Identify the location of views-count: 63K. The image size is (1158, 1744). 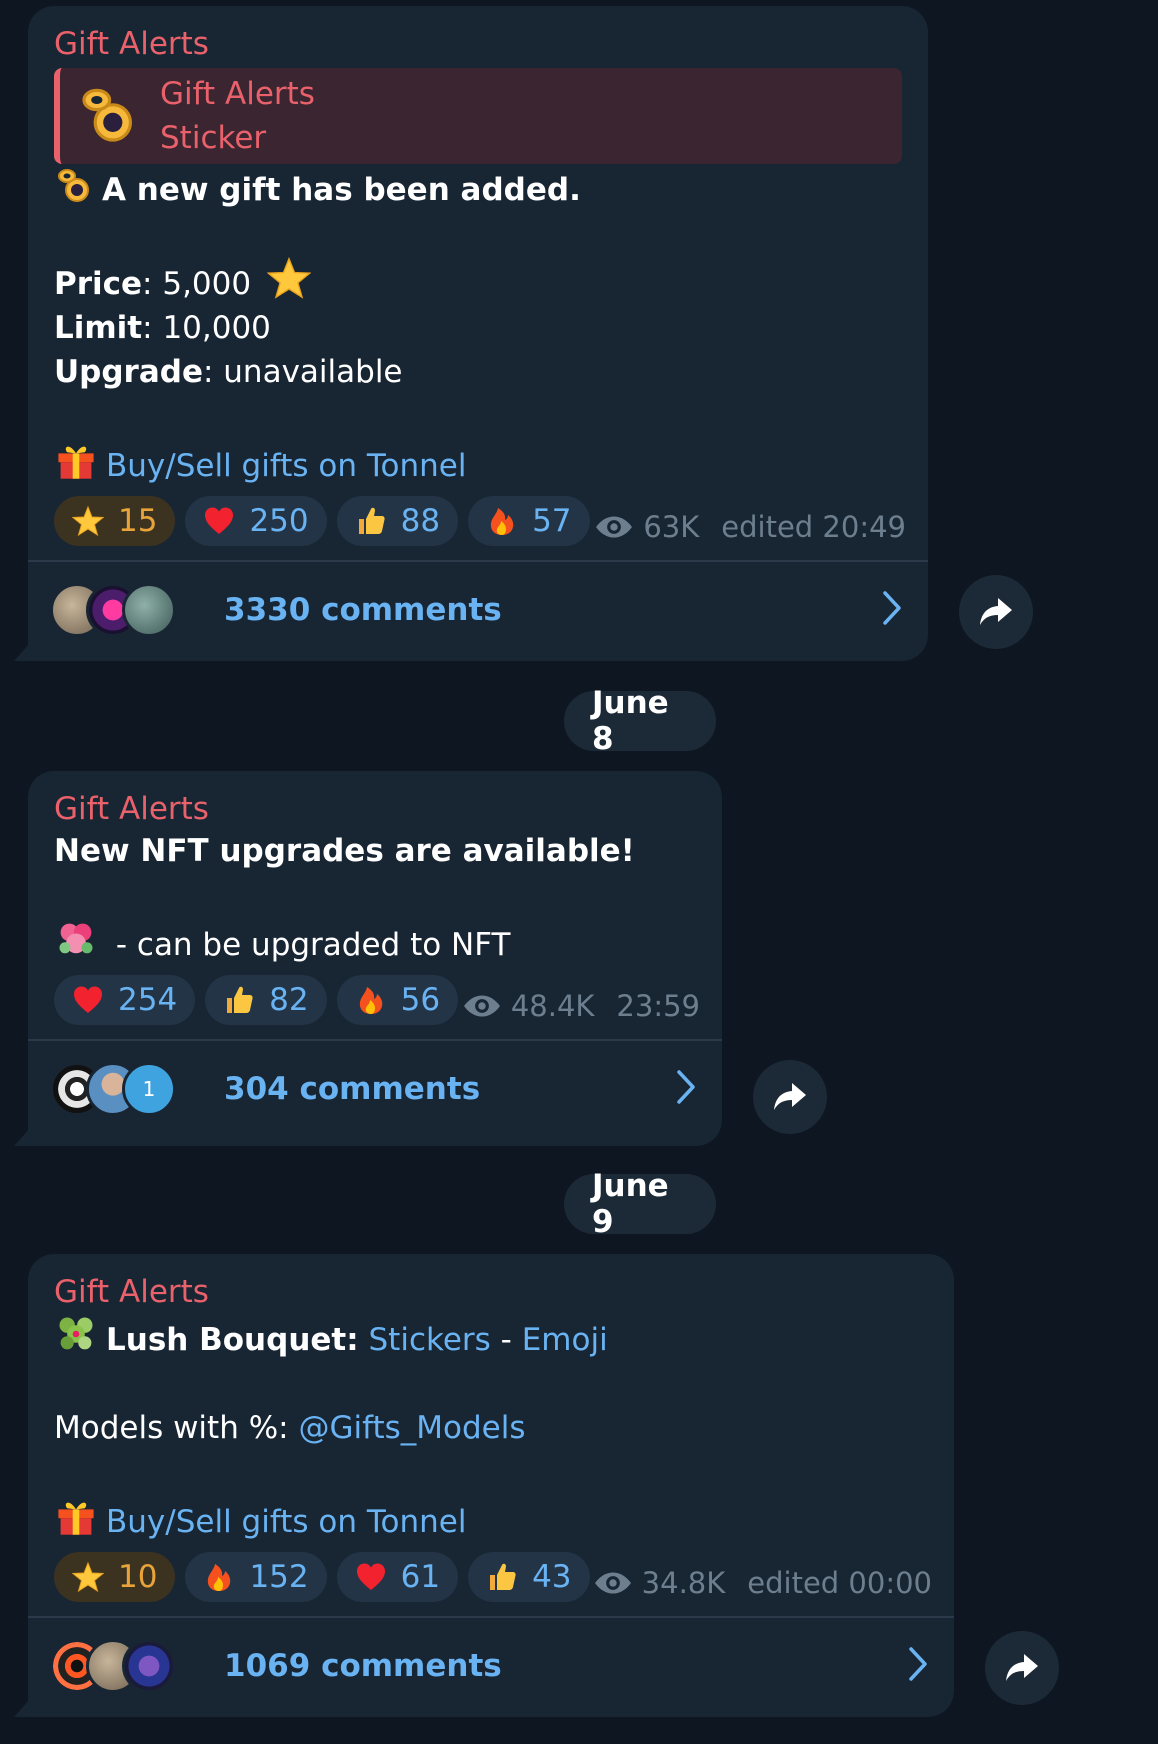
(671, 527).